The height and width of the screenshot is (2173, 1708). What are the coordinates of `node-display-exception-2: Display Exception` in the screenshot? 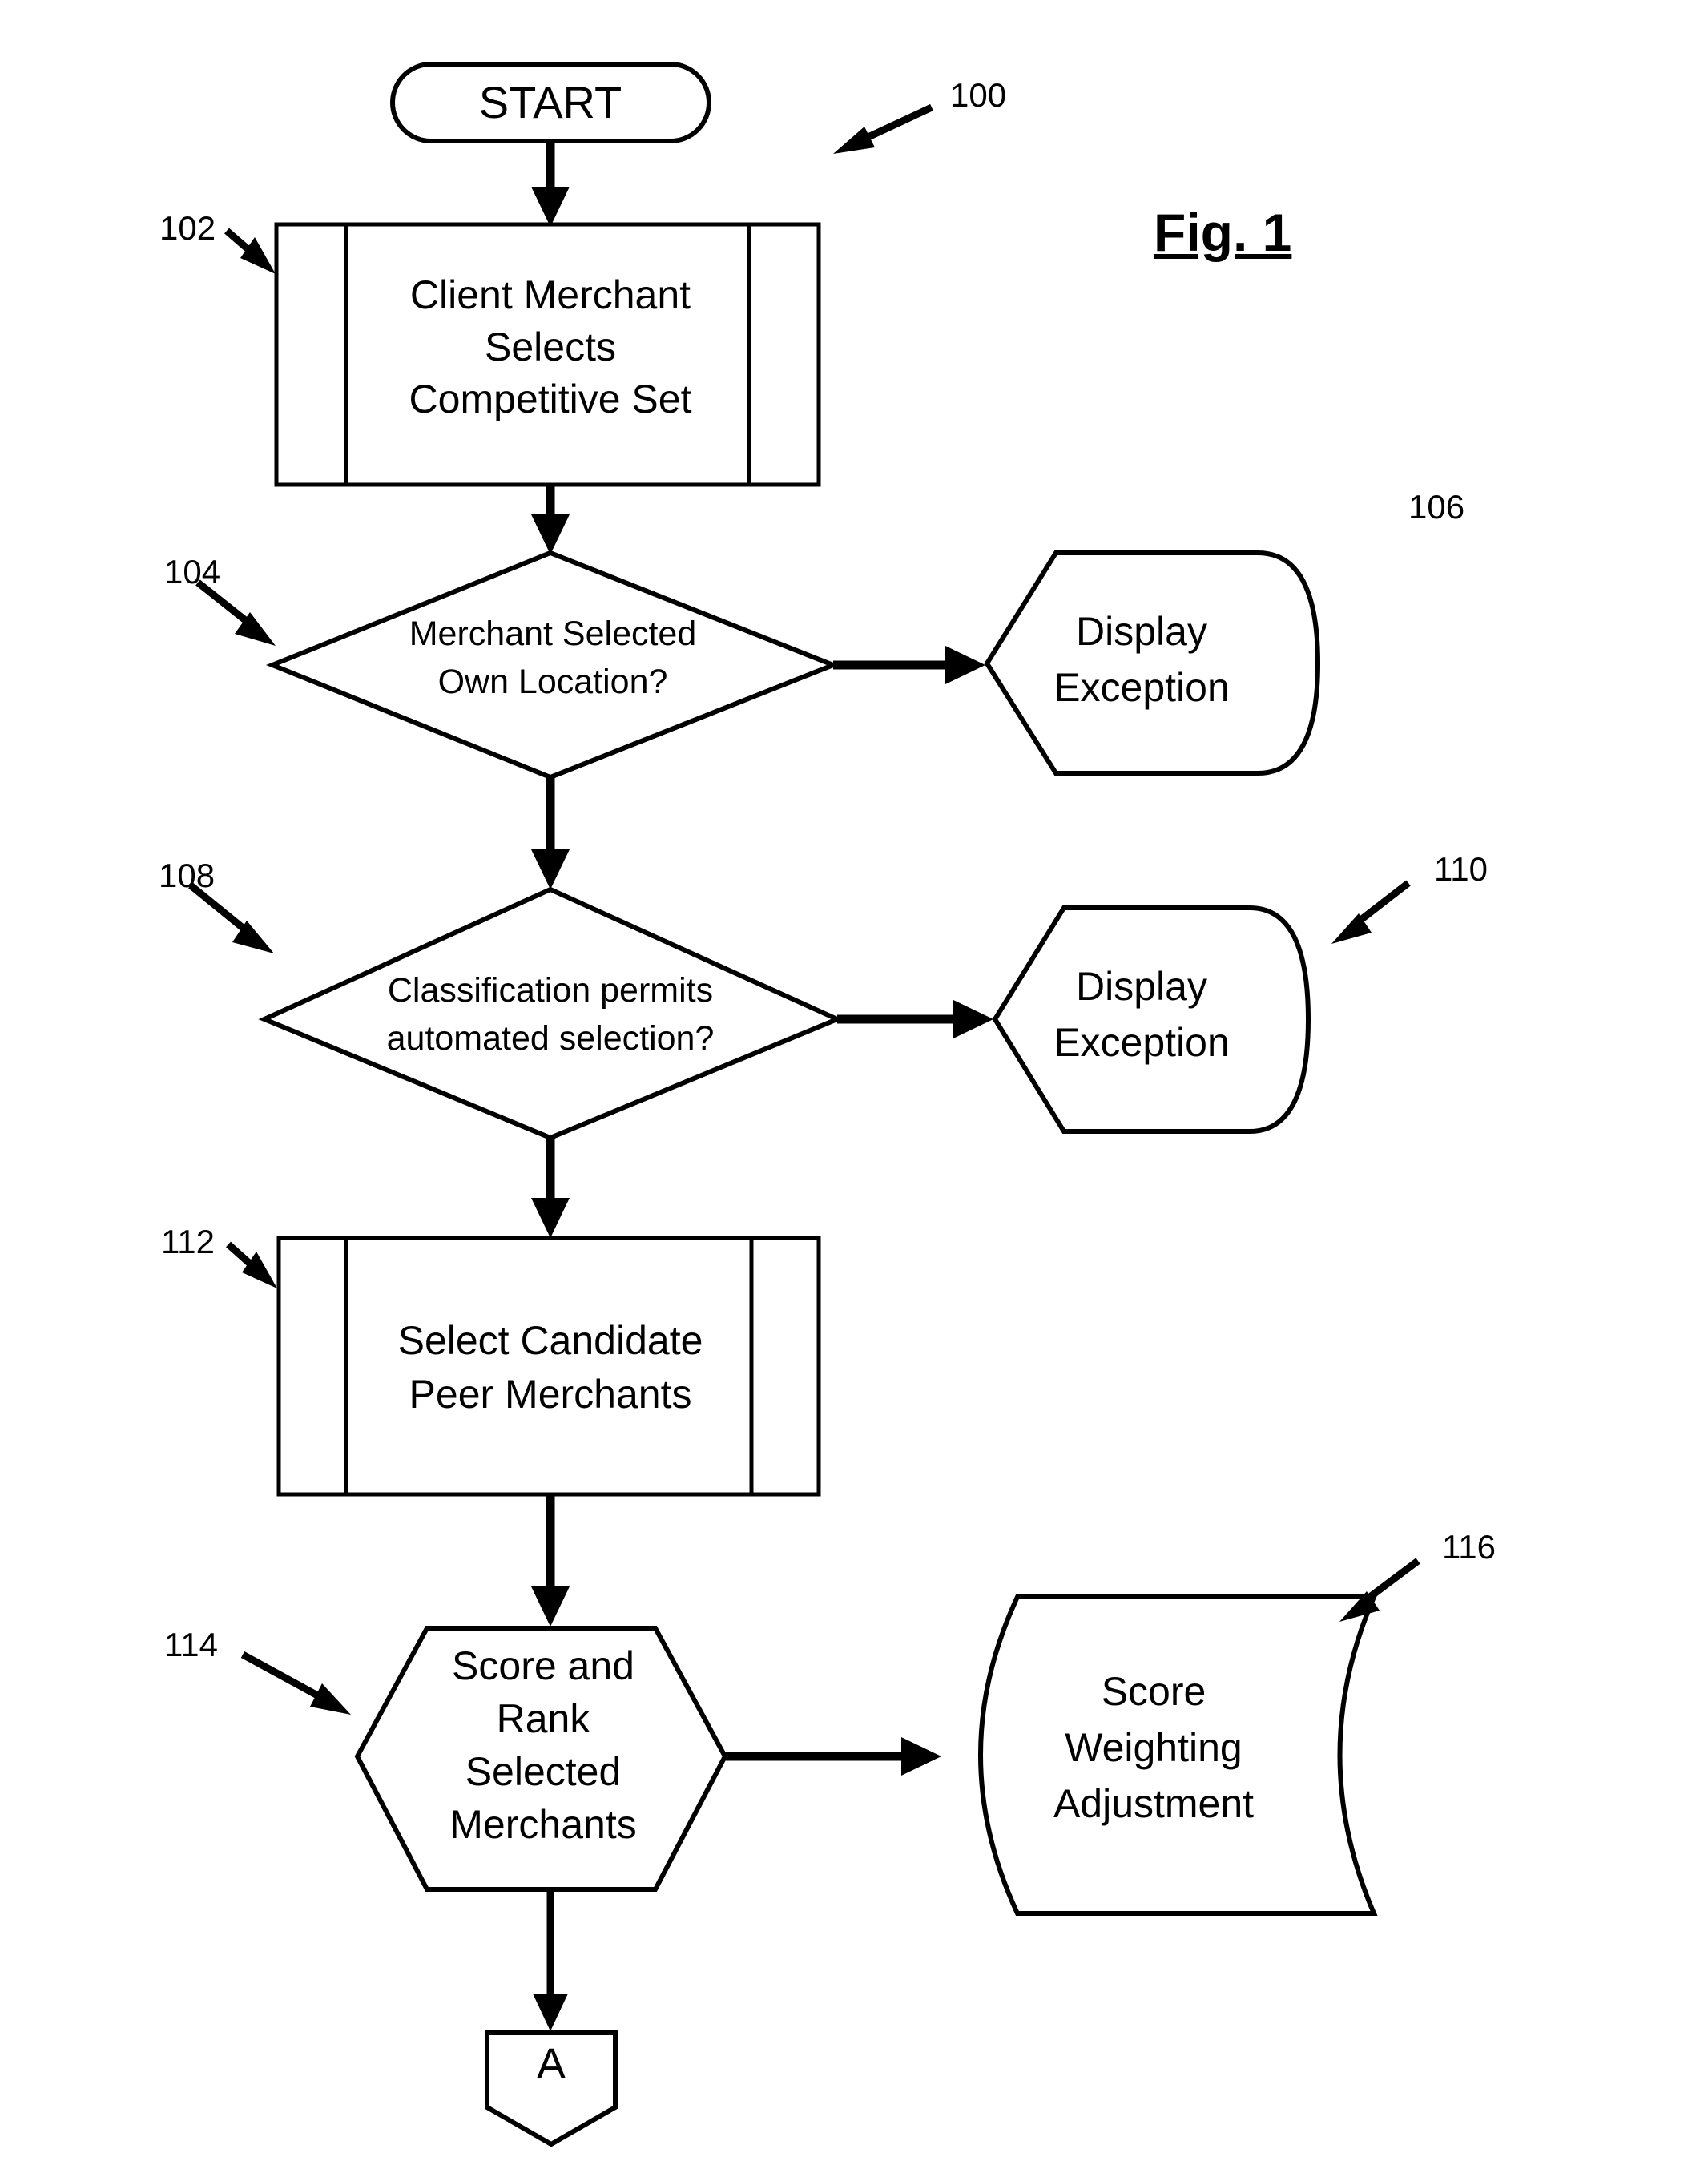 It's located at (1152, 1019).